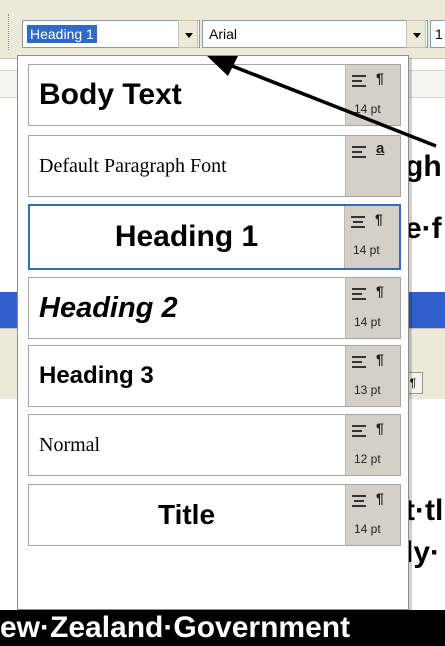 This screenshot has width=445, height=646. What do you see at coordinates (110, 94) in the screenshot?
I see `style-name: Body Text` at bounding box center [110, 94].